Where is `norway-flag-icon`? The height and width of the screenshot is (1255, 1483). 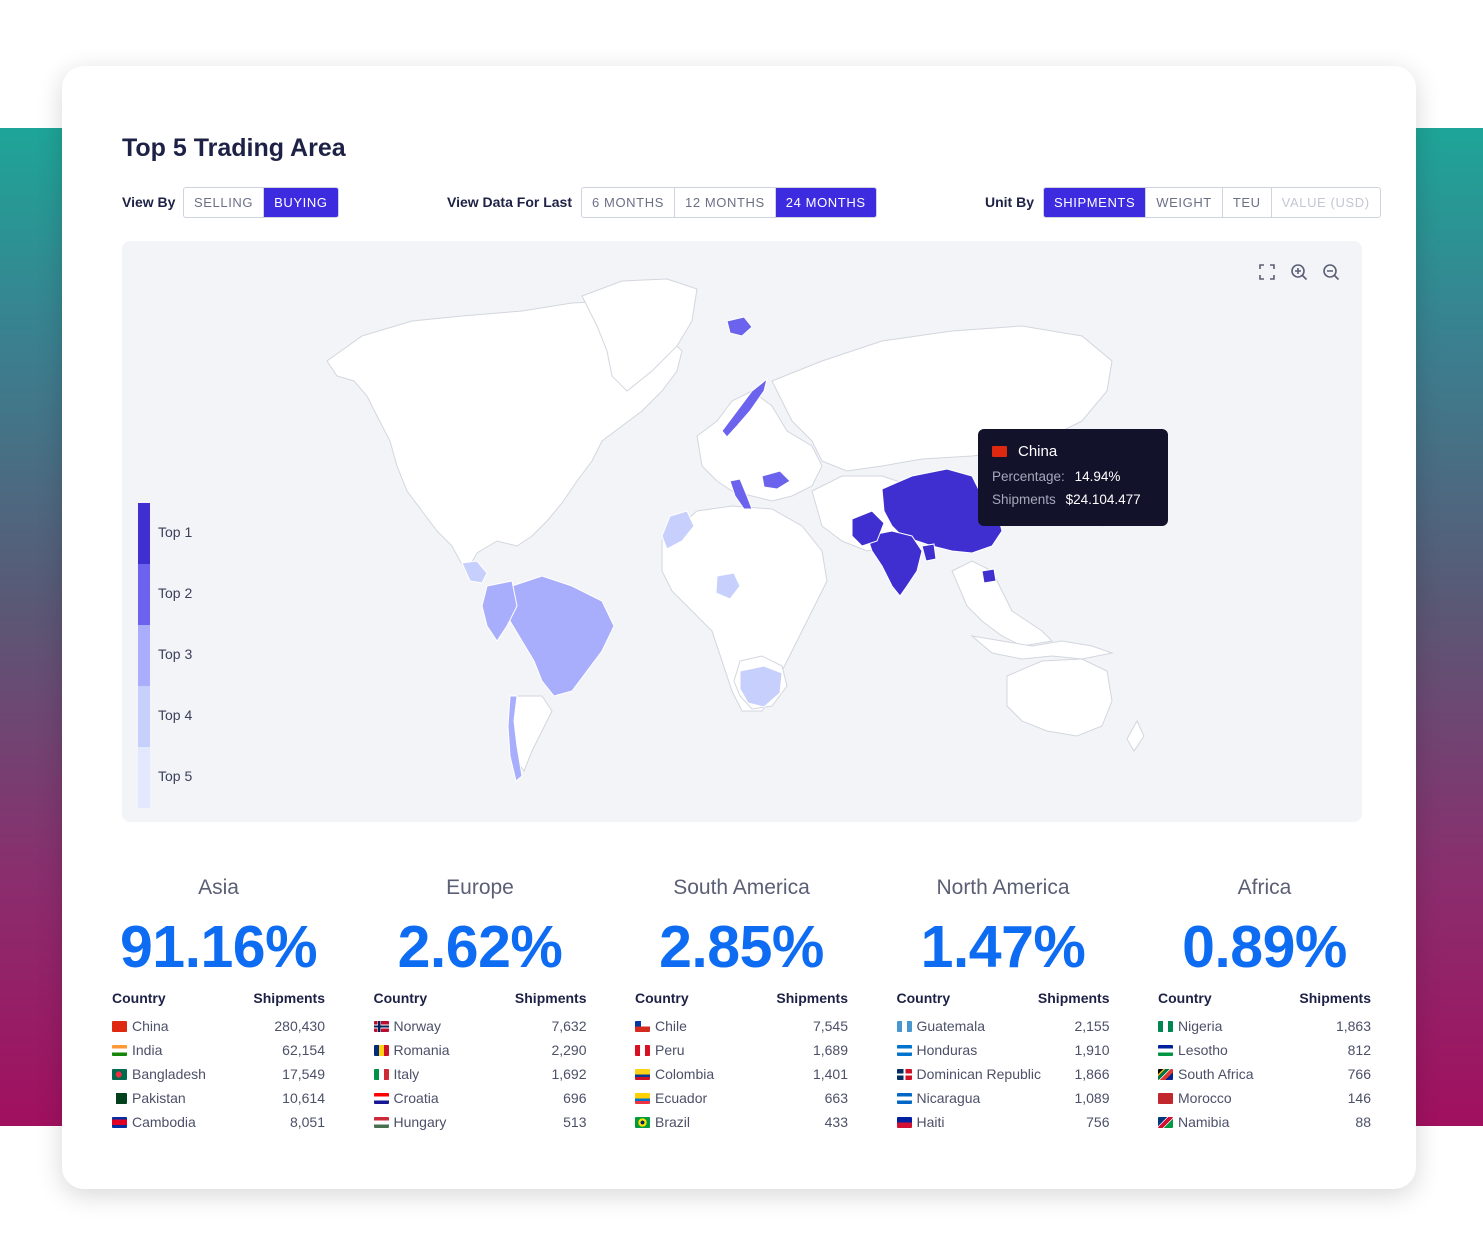
norway-flag-icon is located at coordinates (381, 1026).